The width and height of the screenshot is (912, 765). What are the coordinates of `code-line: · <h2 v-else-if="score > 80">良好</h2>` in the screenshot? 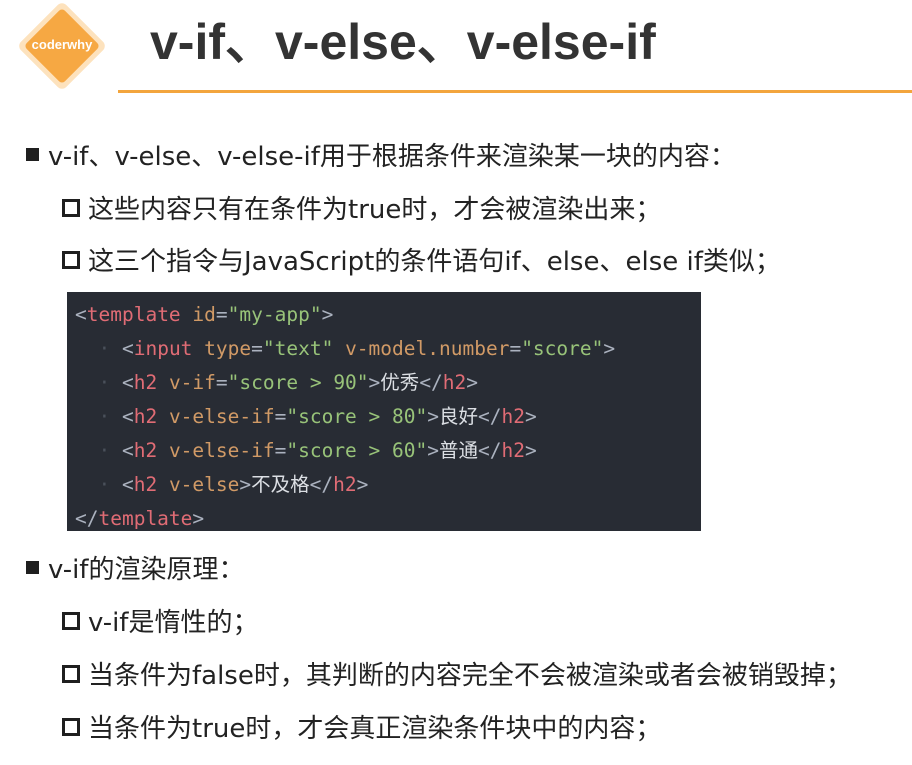 It's located at (388, 417).